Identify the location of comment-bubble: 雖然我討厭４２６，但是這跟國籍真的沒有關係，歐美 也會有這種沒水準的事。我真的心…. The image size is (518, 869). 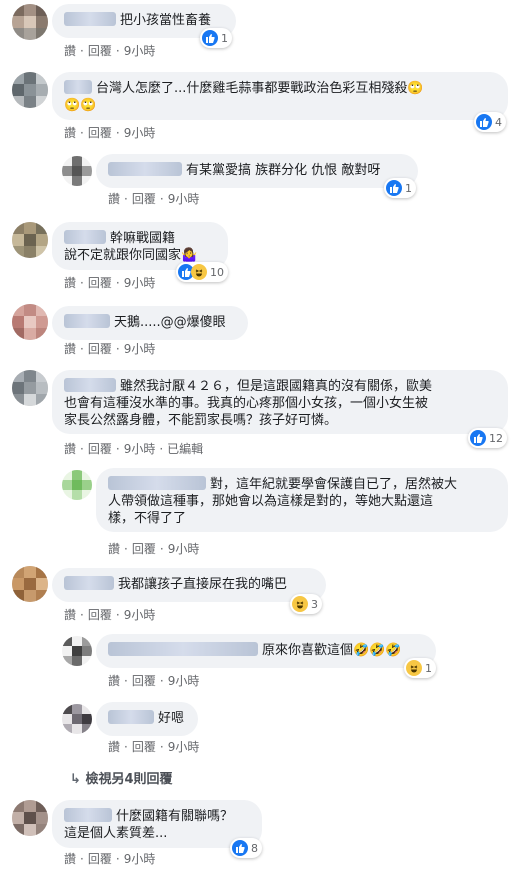
(280, 402).